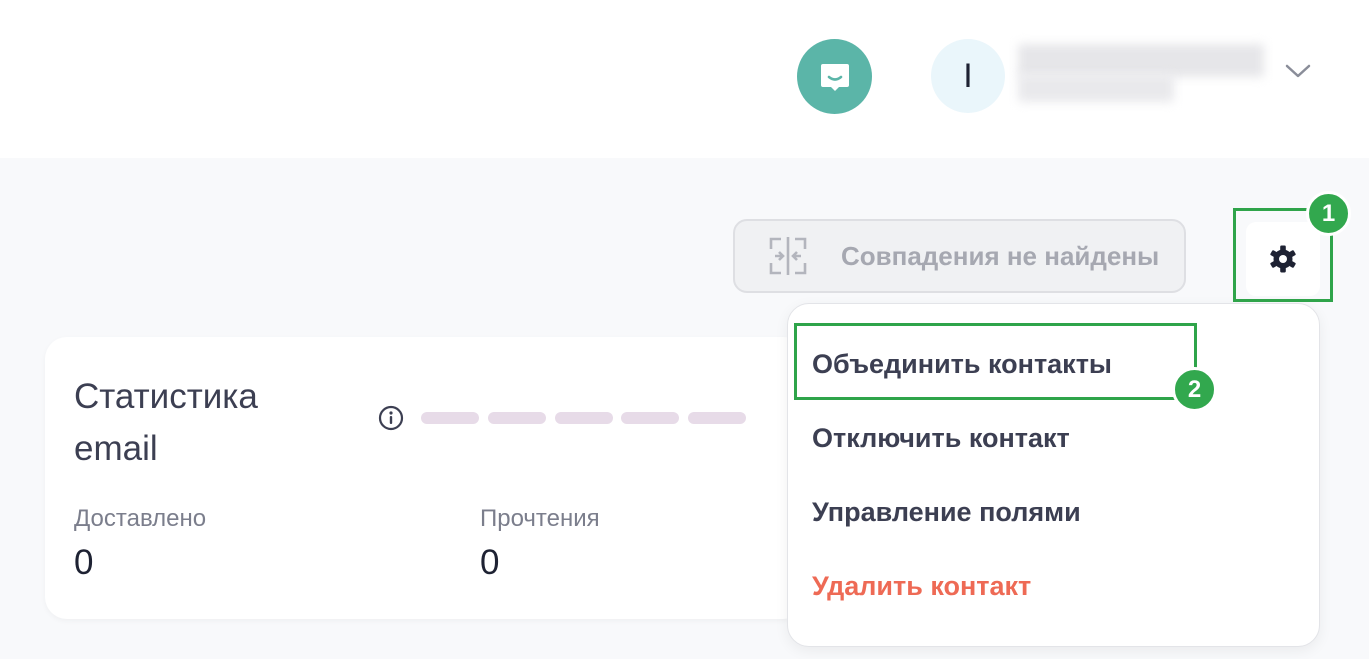 This screenshot has height=659, width=1369. I want to click on user-name-redacted, so click(1141, 73).